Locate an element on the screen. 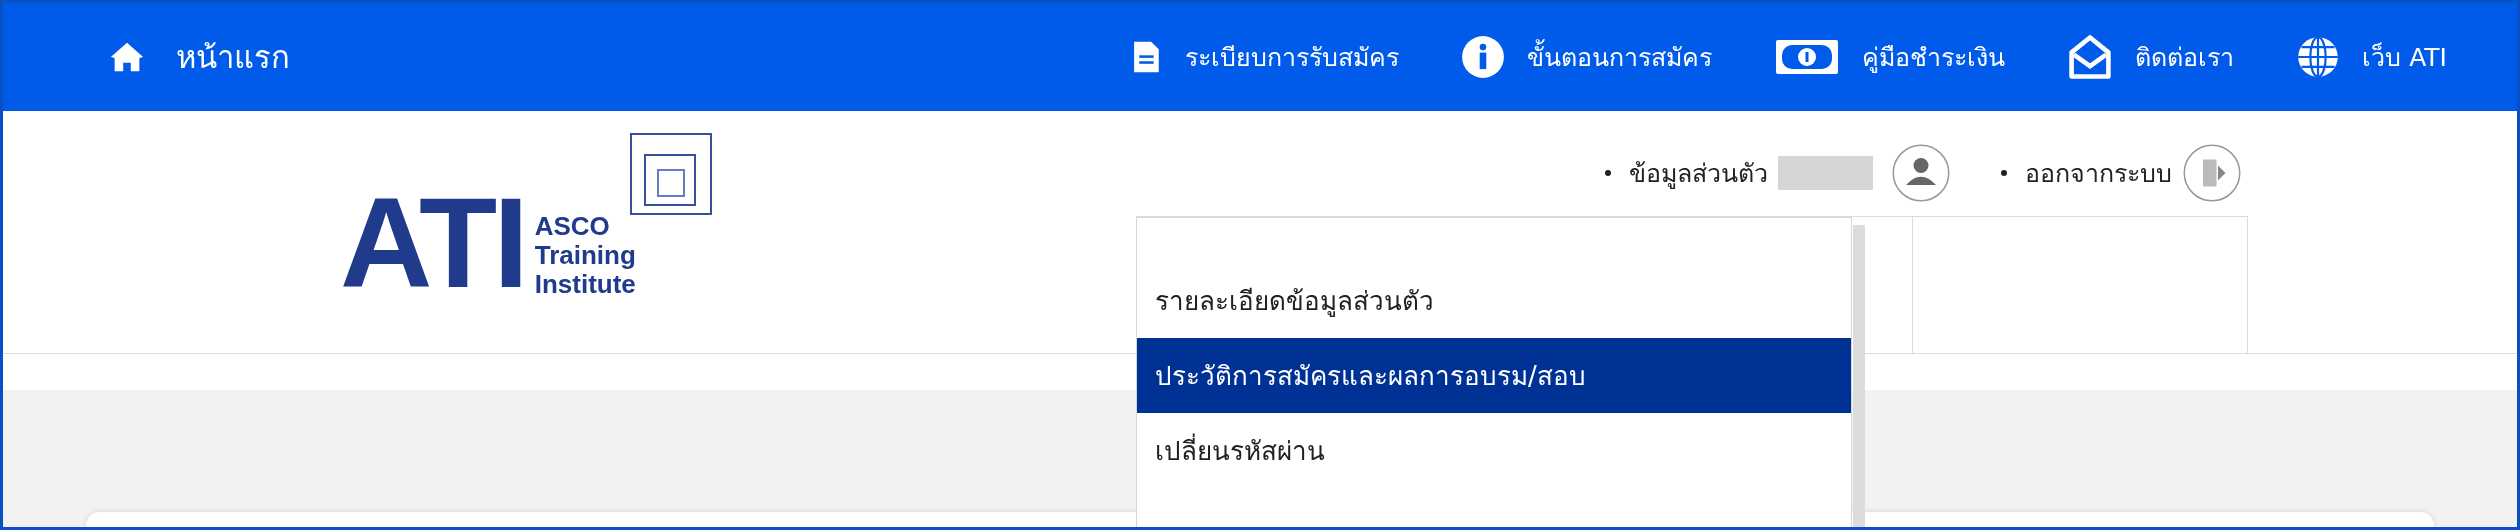 The image size is (2520, 530). logo-text: ASCO Training Institute is located at coordinates (585, 255).